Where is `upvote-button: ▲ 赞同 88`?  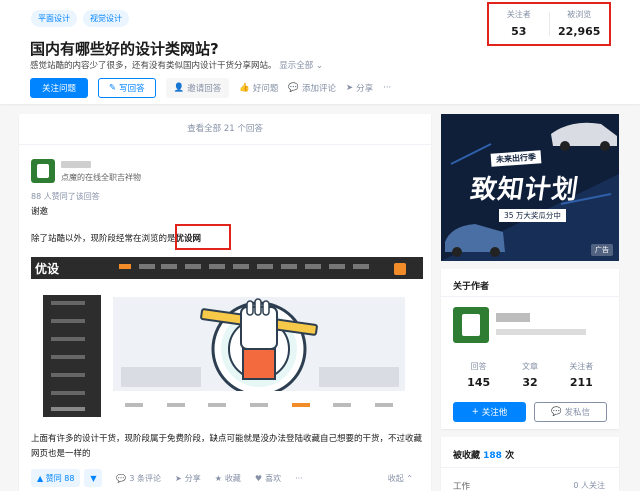 upvote-button: ▲ 赞同 88 is located at coordinates (56, 478).